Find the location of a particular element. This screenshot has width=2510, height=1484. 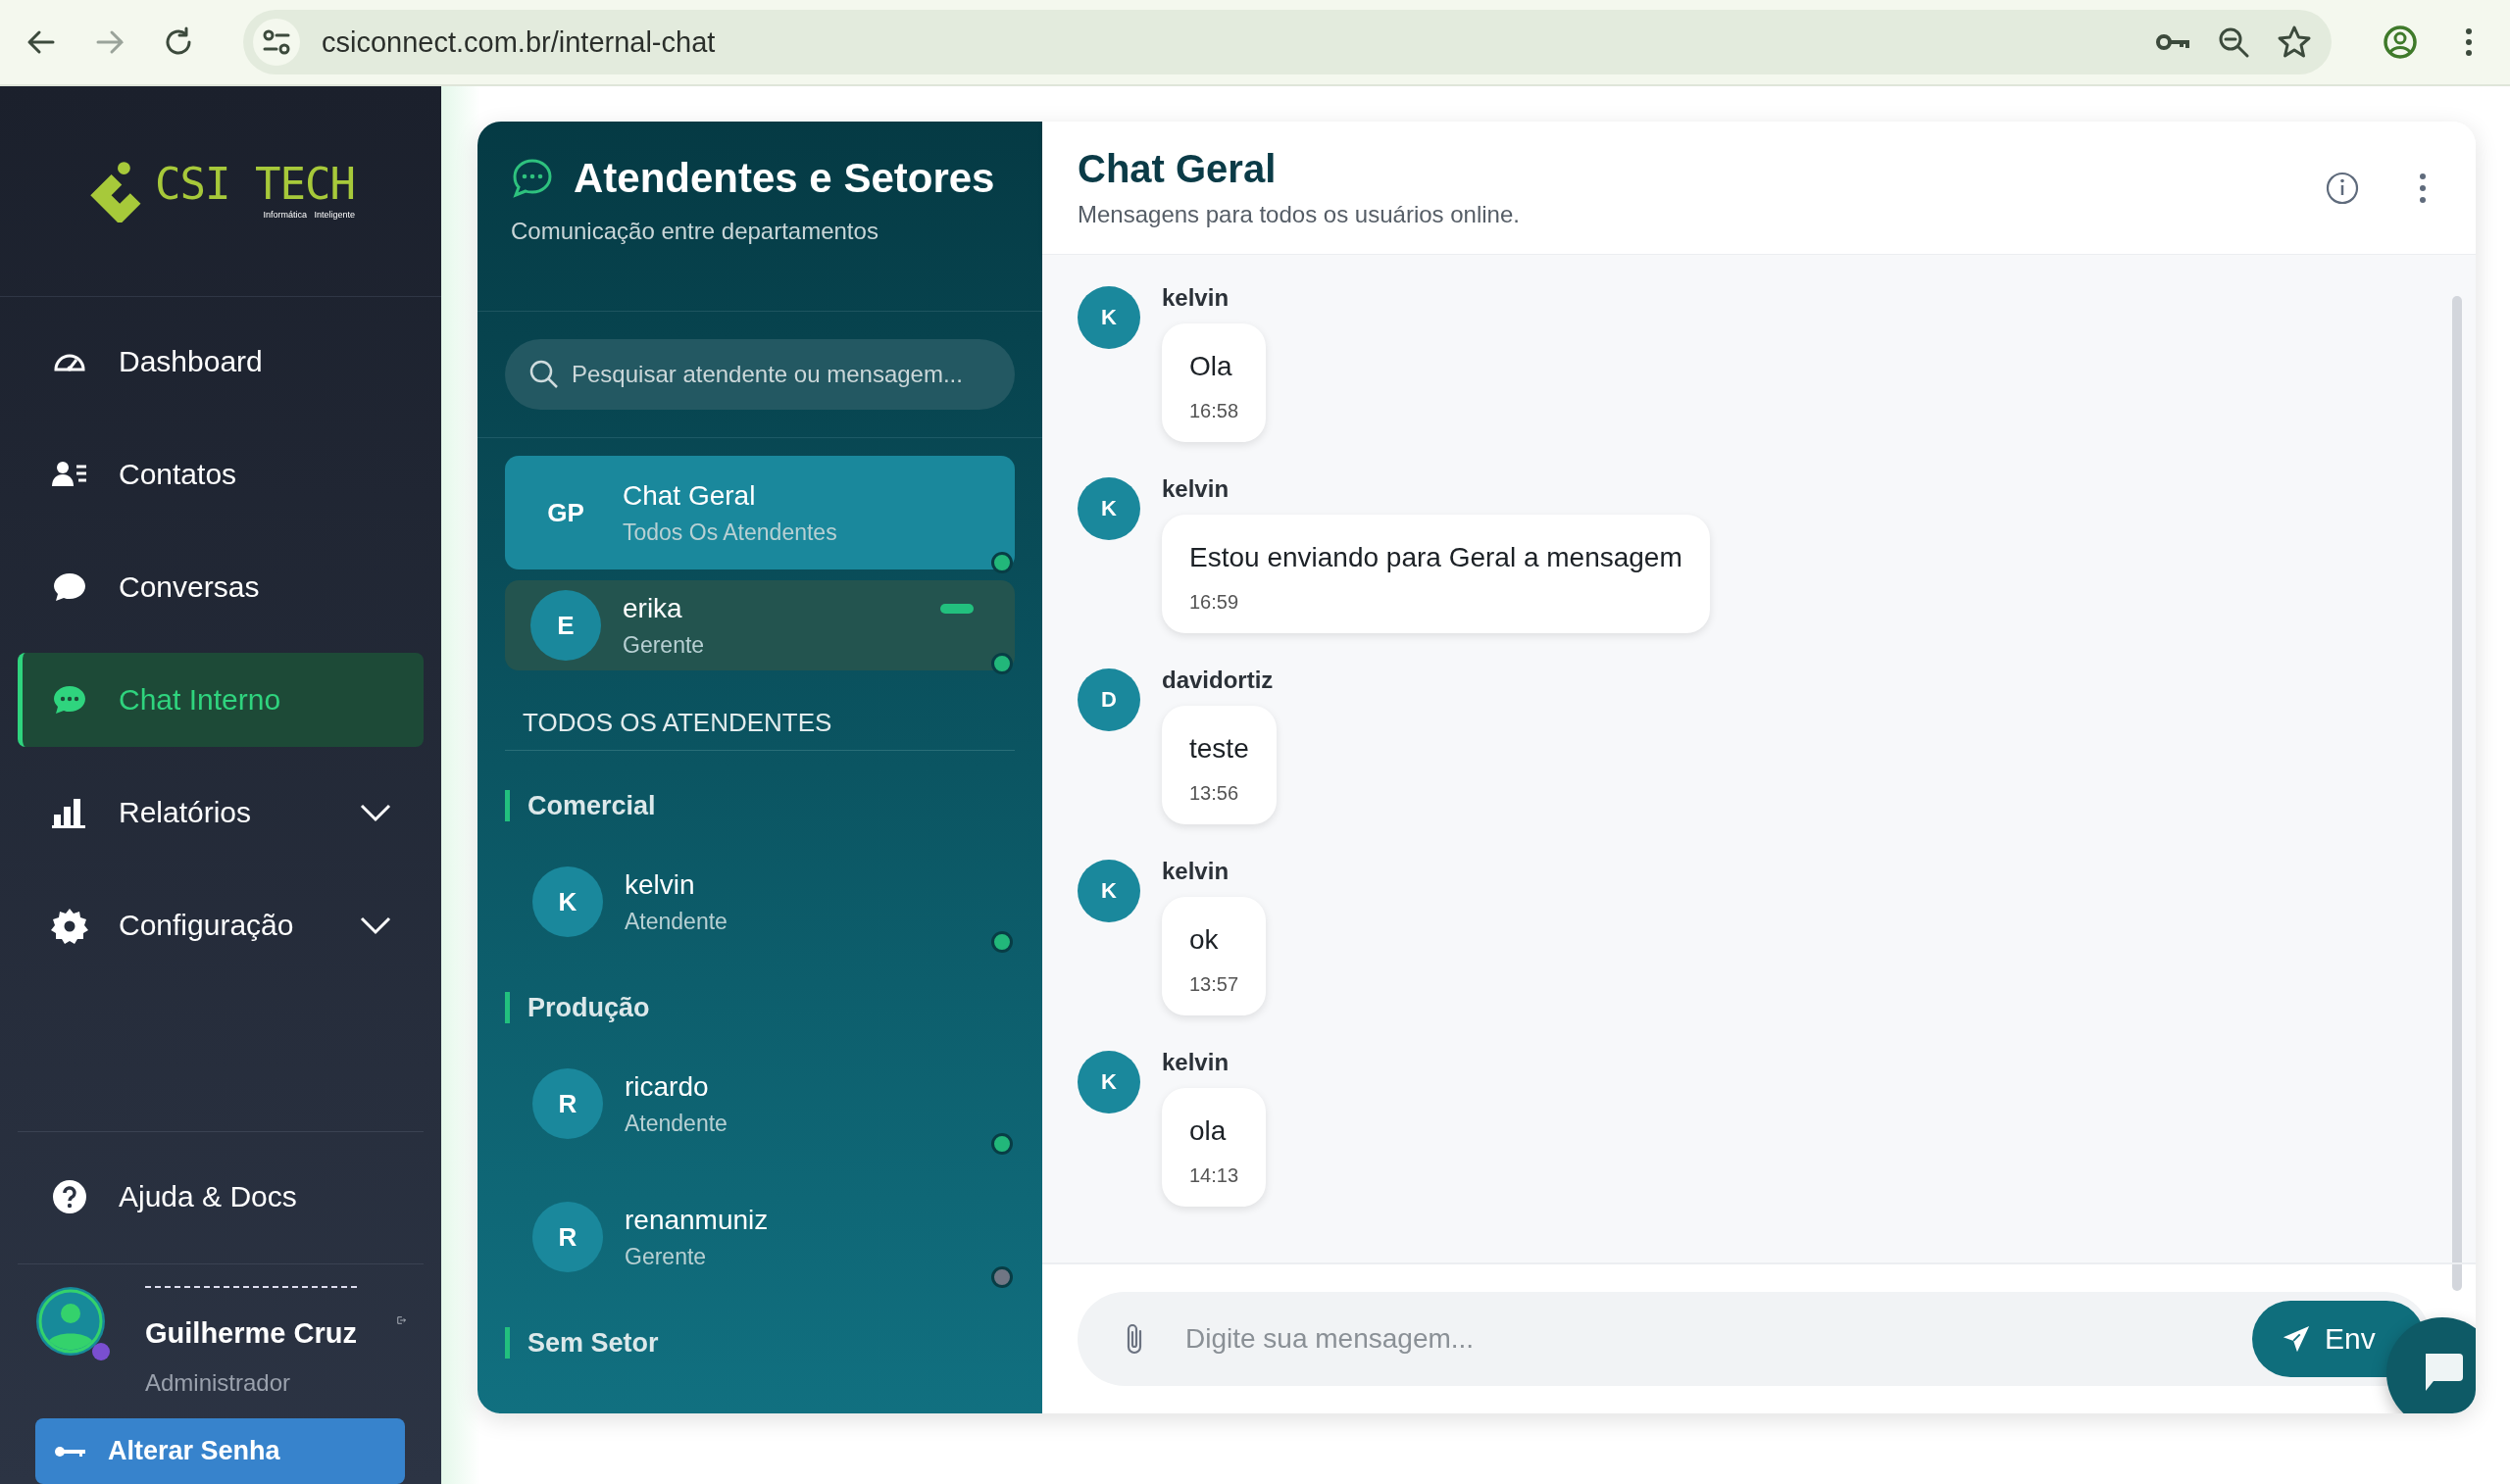

sector-heading: Sem Setor is located at coordinates (760, 1343).